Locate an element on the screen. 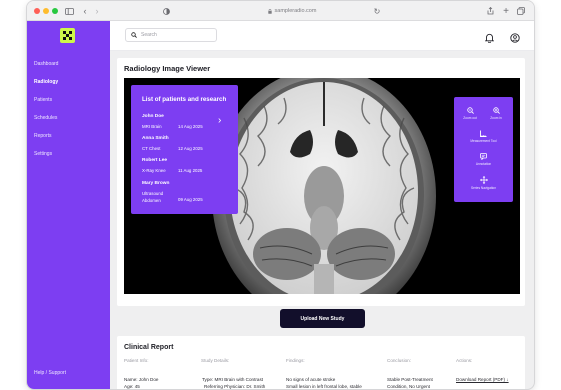 The image size is (561, 390). patient-study: CT Chest is located at coordinates (151, 148).